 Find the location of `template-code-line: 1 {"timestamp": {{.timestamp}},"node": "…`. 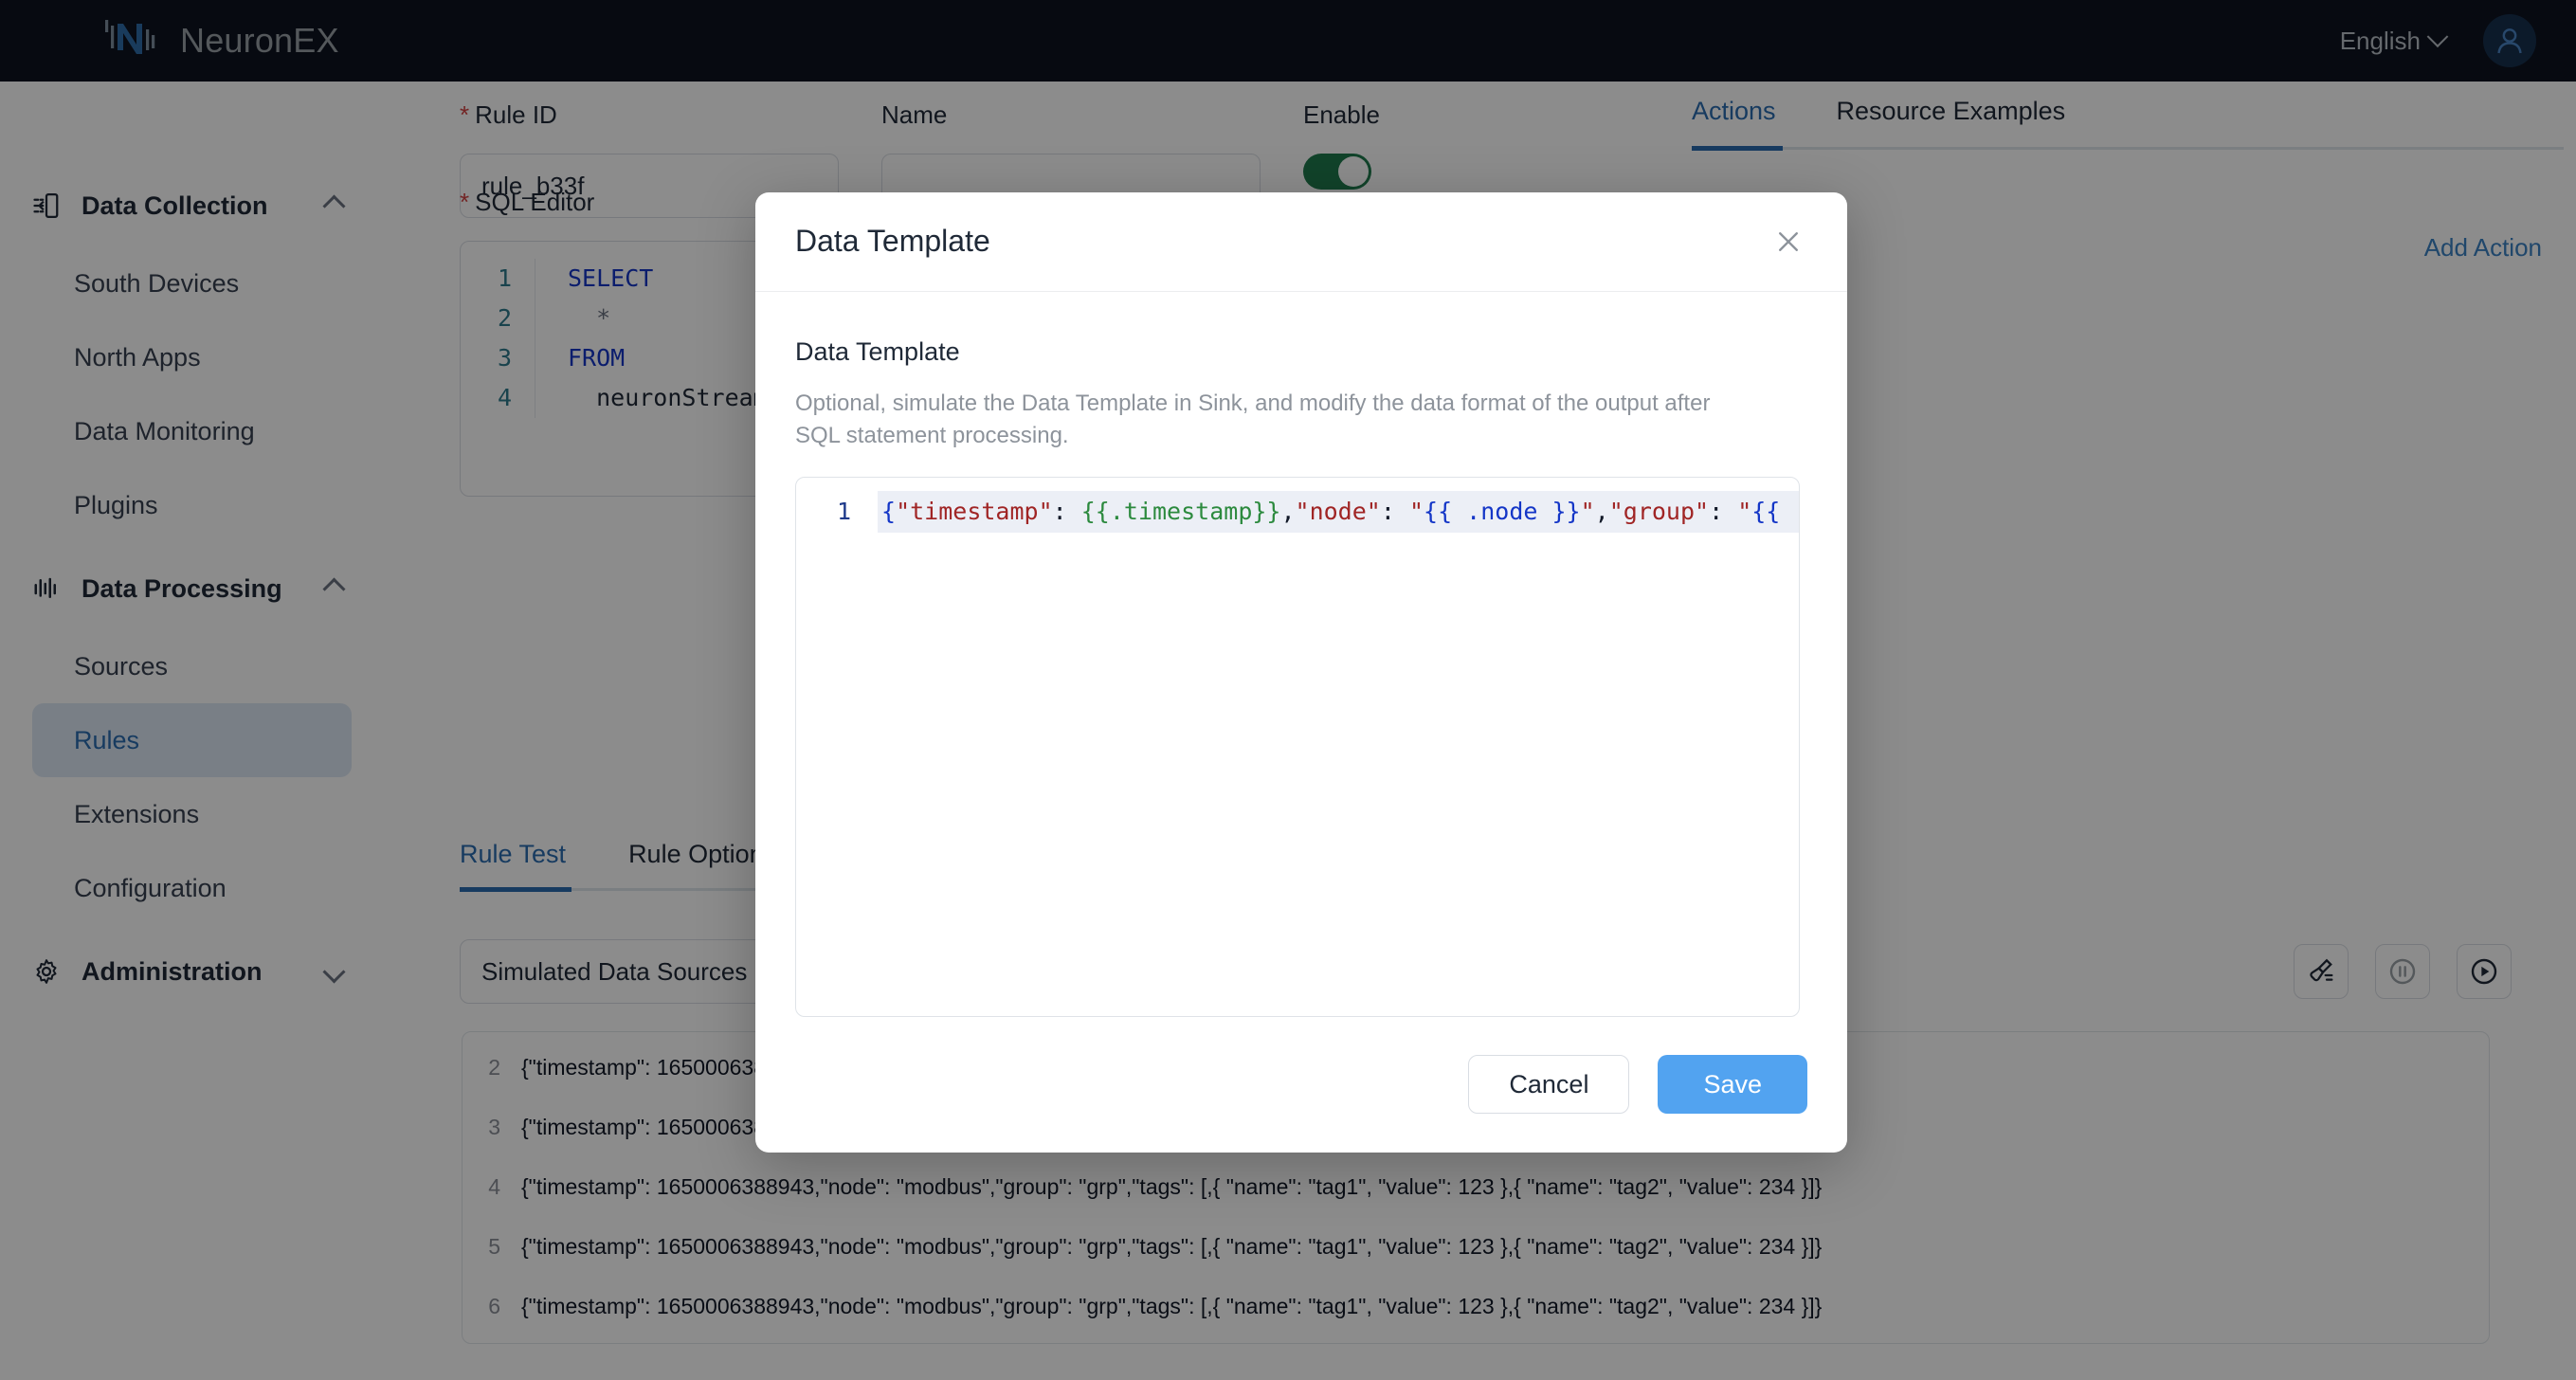

template-code-line: 1 {"timestamp": {{.timestamp}},"node": "… is located at coordinates (1297, 511).